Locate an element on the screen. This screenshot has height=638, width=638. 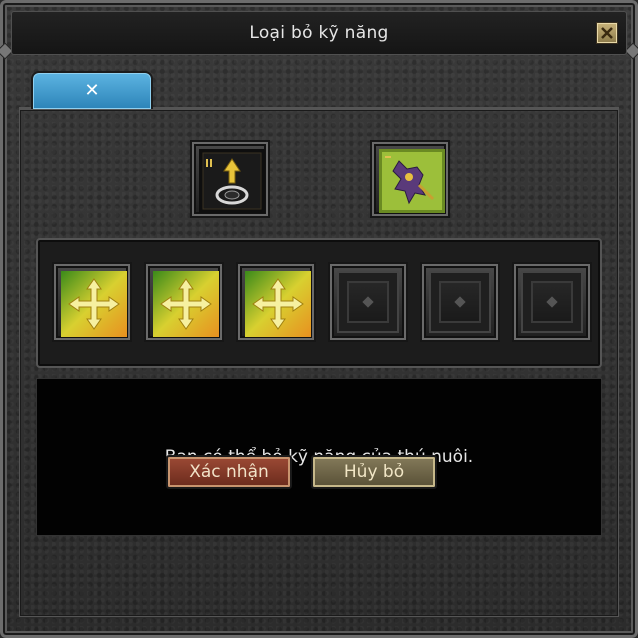
cancel-button: Hủy bỏ is located at coordinates (374, 472).